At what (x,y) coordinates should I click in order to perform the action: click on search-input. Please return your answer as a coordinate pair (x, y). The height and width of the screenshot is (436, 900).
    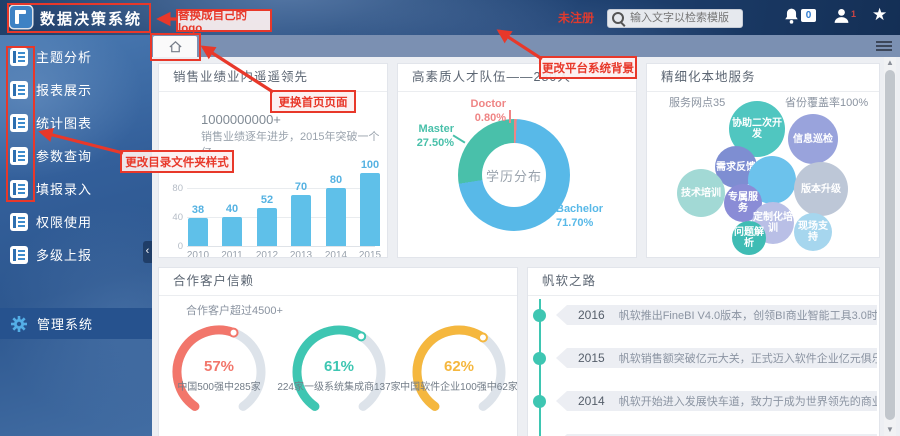
    Looking at the image, I should click on (675, 18).